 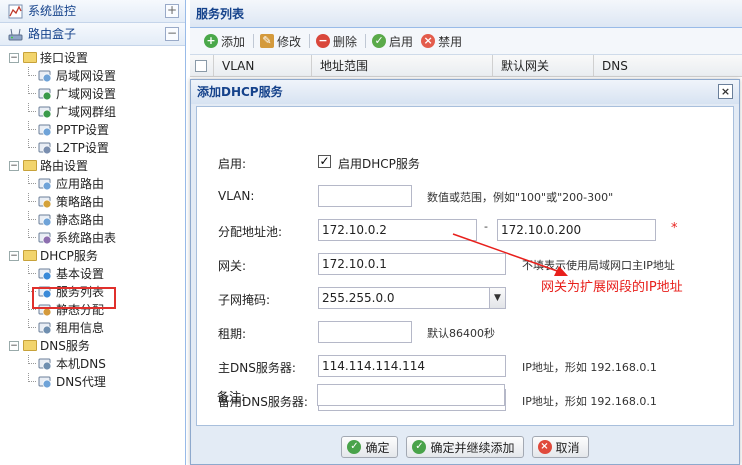 I want to click on tree-item-label: 接口设置, so click(x=64, y=58).